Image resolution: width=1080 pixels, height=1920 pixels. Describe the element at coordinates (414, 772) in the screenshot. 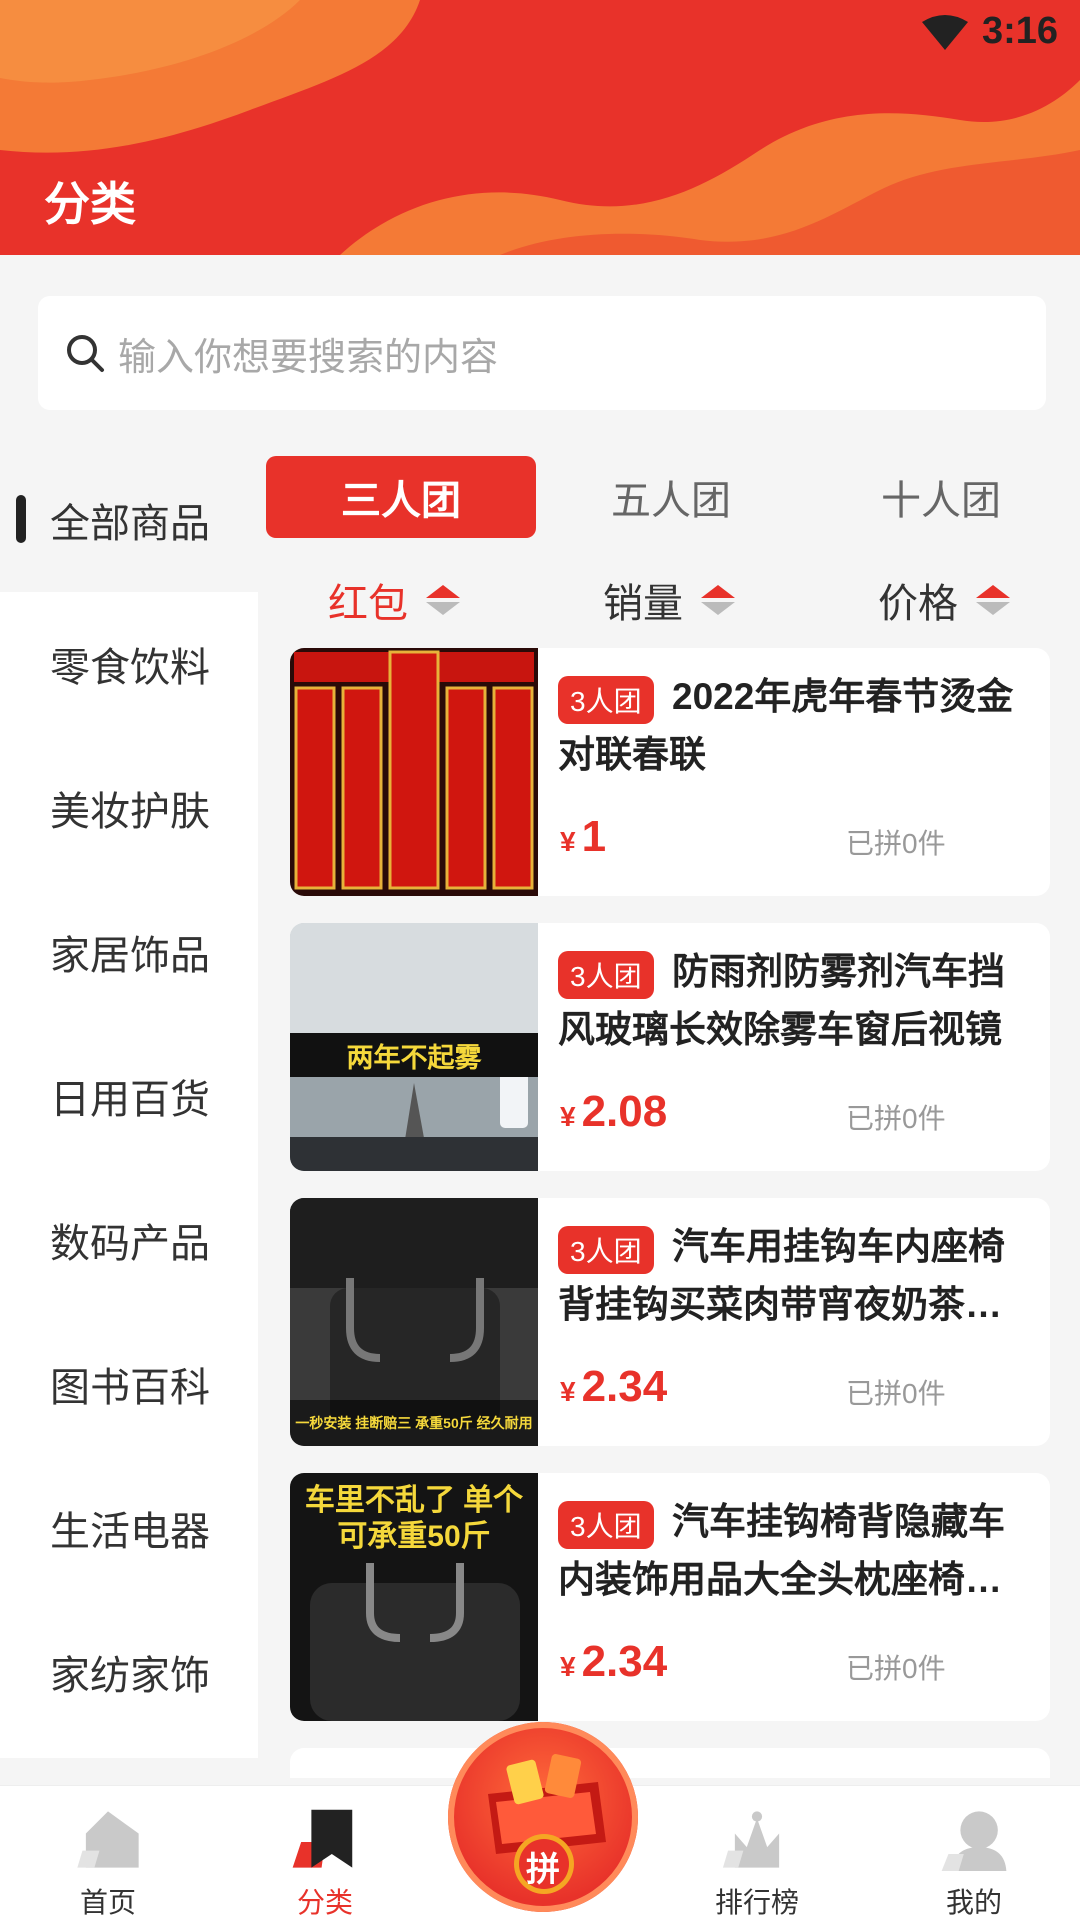

I see `product-image-couplets` at that location.